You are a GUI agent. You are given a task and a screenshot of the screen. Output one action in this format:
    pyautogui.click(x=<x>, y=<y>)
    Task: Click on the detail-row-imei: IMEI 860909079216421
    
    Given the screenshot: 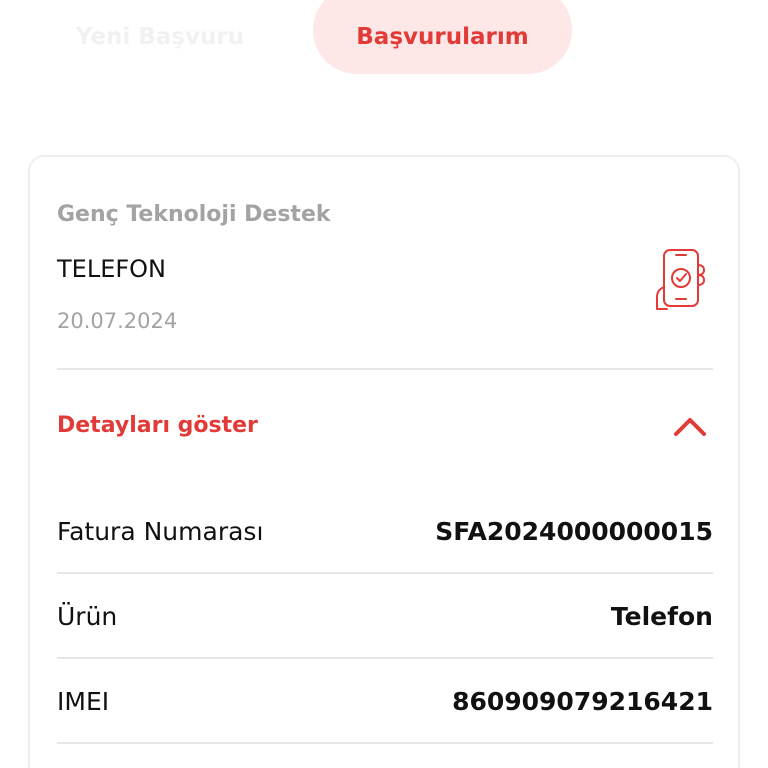 What is the action you would take?
    pyautogui.click(x=385, y=701)
    